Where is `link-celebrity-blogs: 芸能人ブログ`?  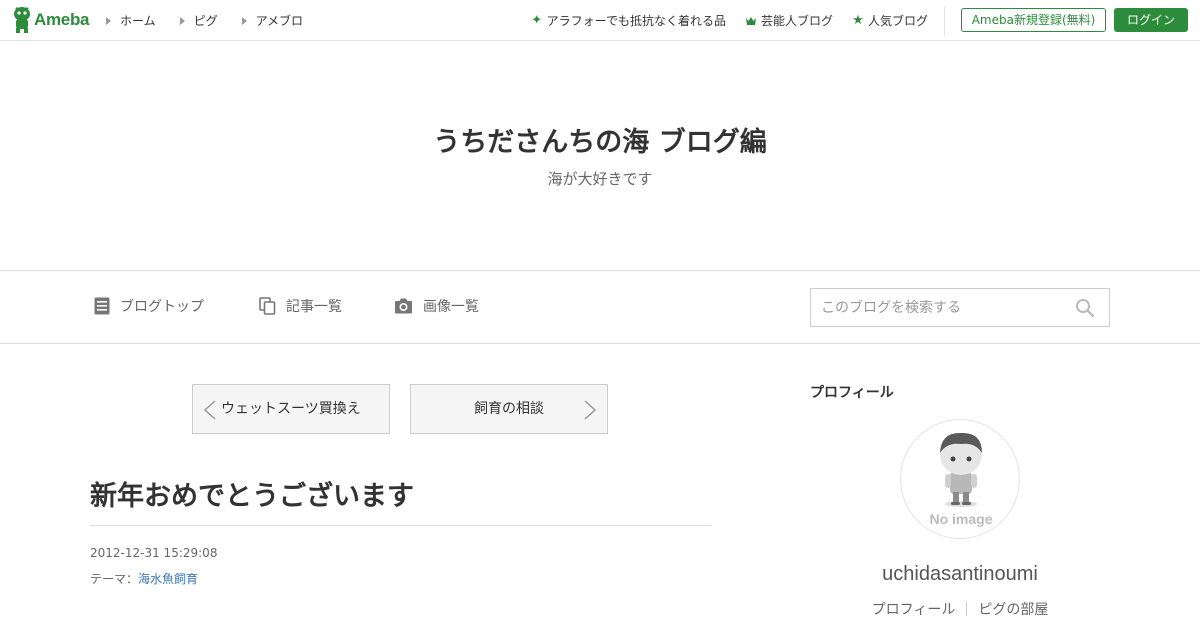 link-celebrity-blogs: 芸能人ブログ is located at coordinates (789, 20).